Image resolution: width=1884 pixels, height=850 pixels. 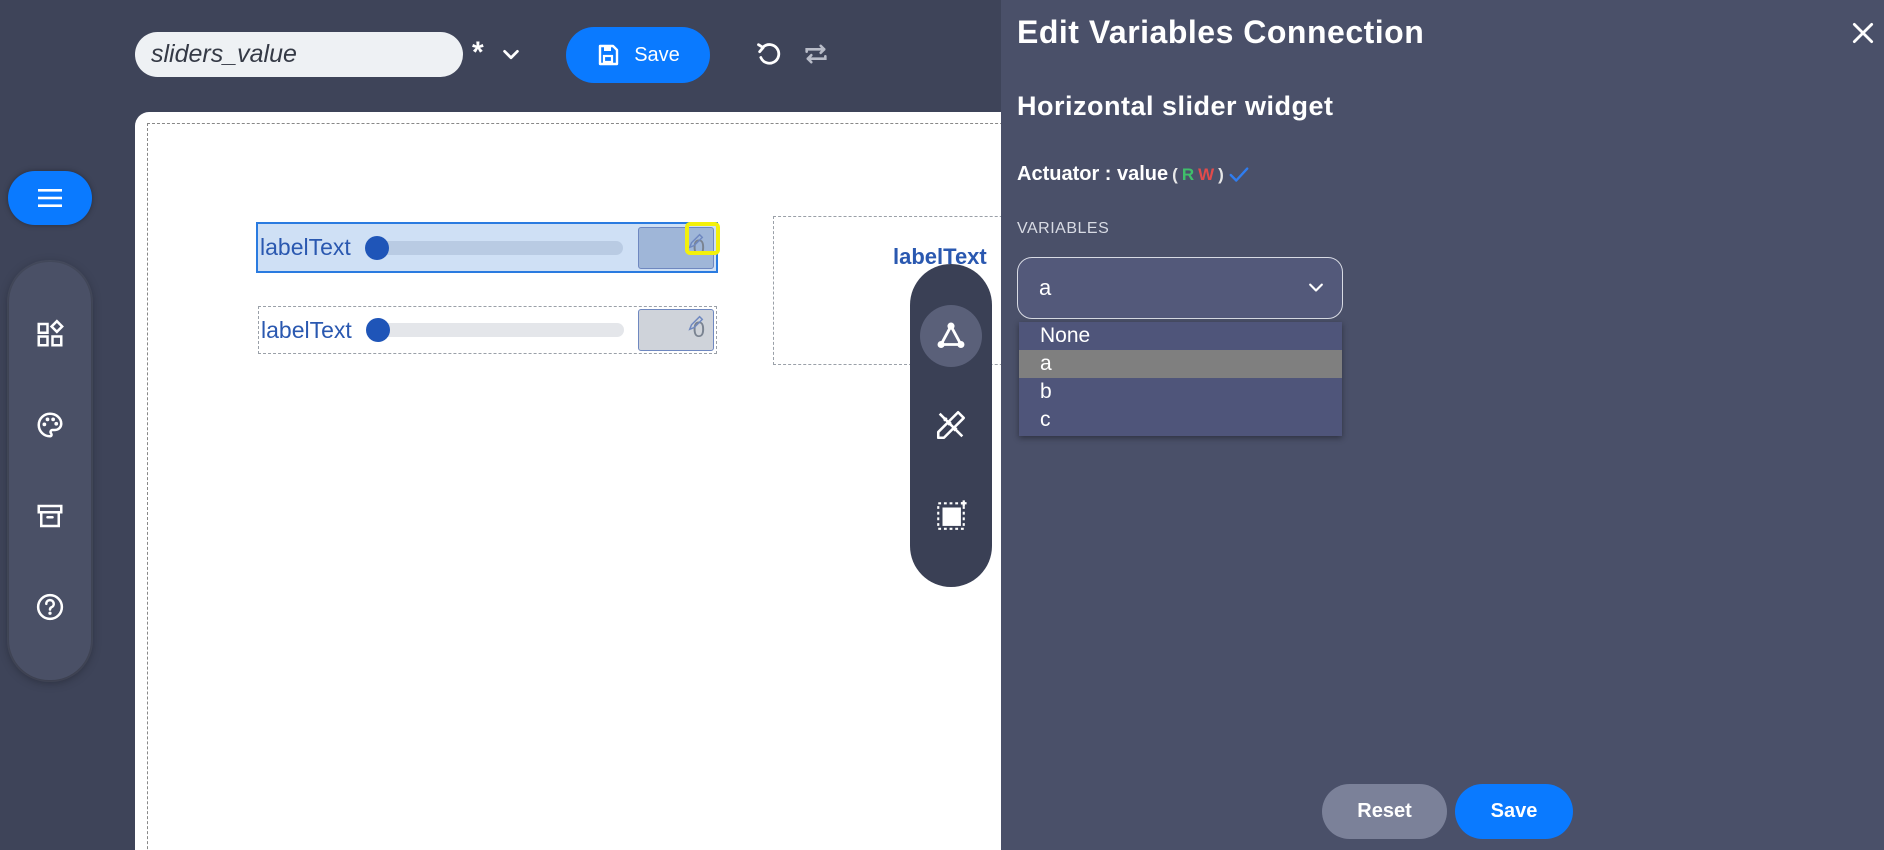 I want to click on save-dashboard-button: Save, so click(x=638, y=55).